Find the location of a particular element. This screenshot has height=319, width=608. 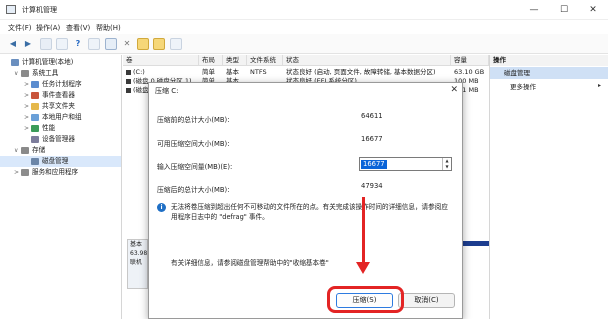

toolbar: ◀ ▶ ? ✕ is located at coordinates (304, 44).